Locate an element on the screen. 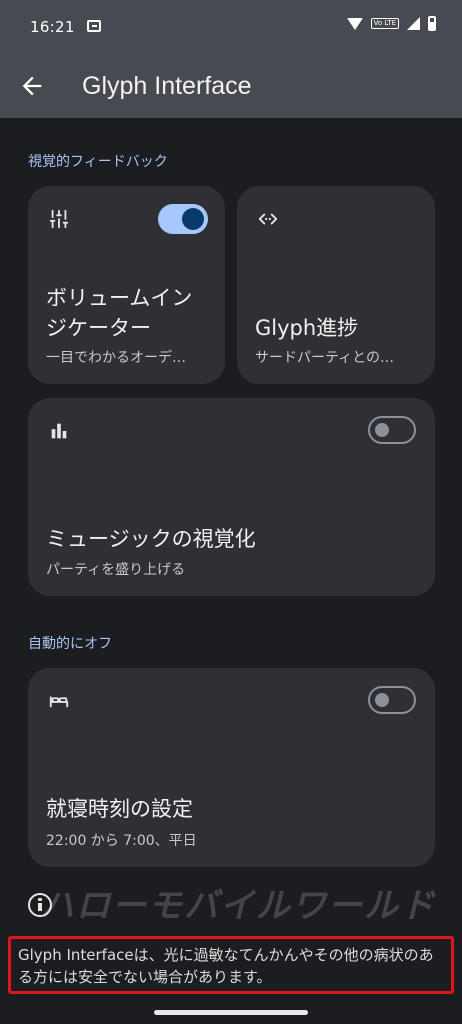  page-title: Glyph Interface is located at coordinates (167, 86).